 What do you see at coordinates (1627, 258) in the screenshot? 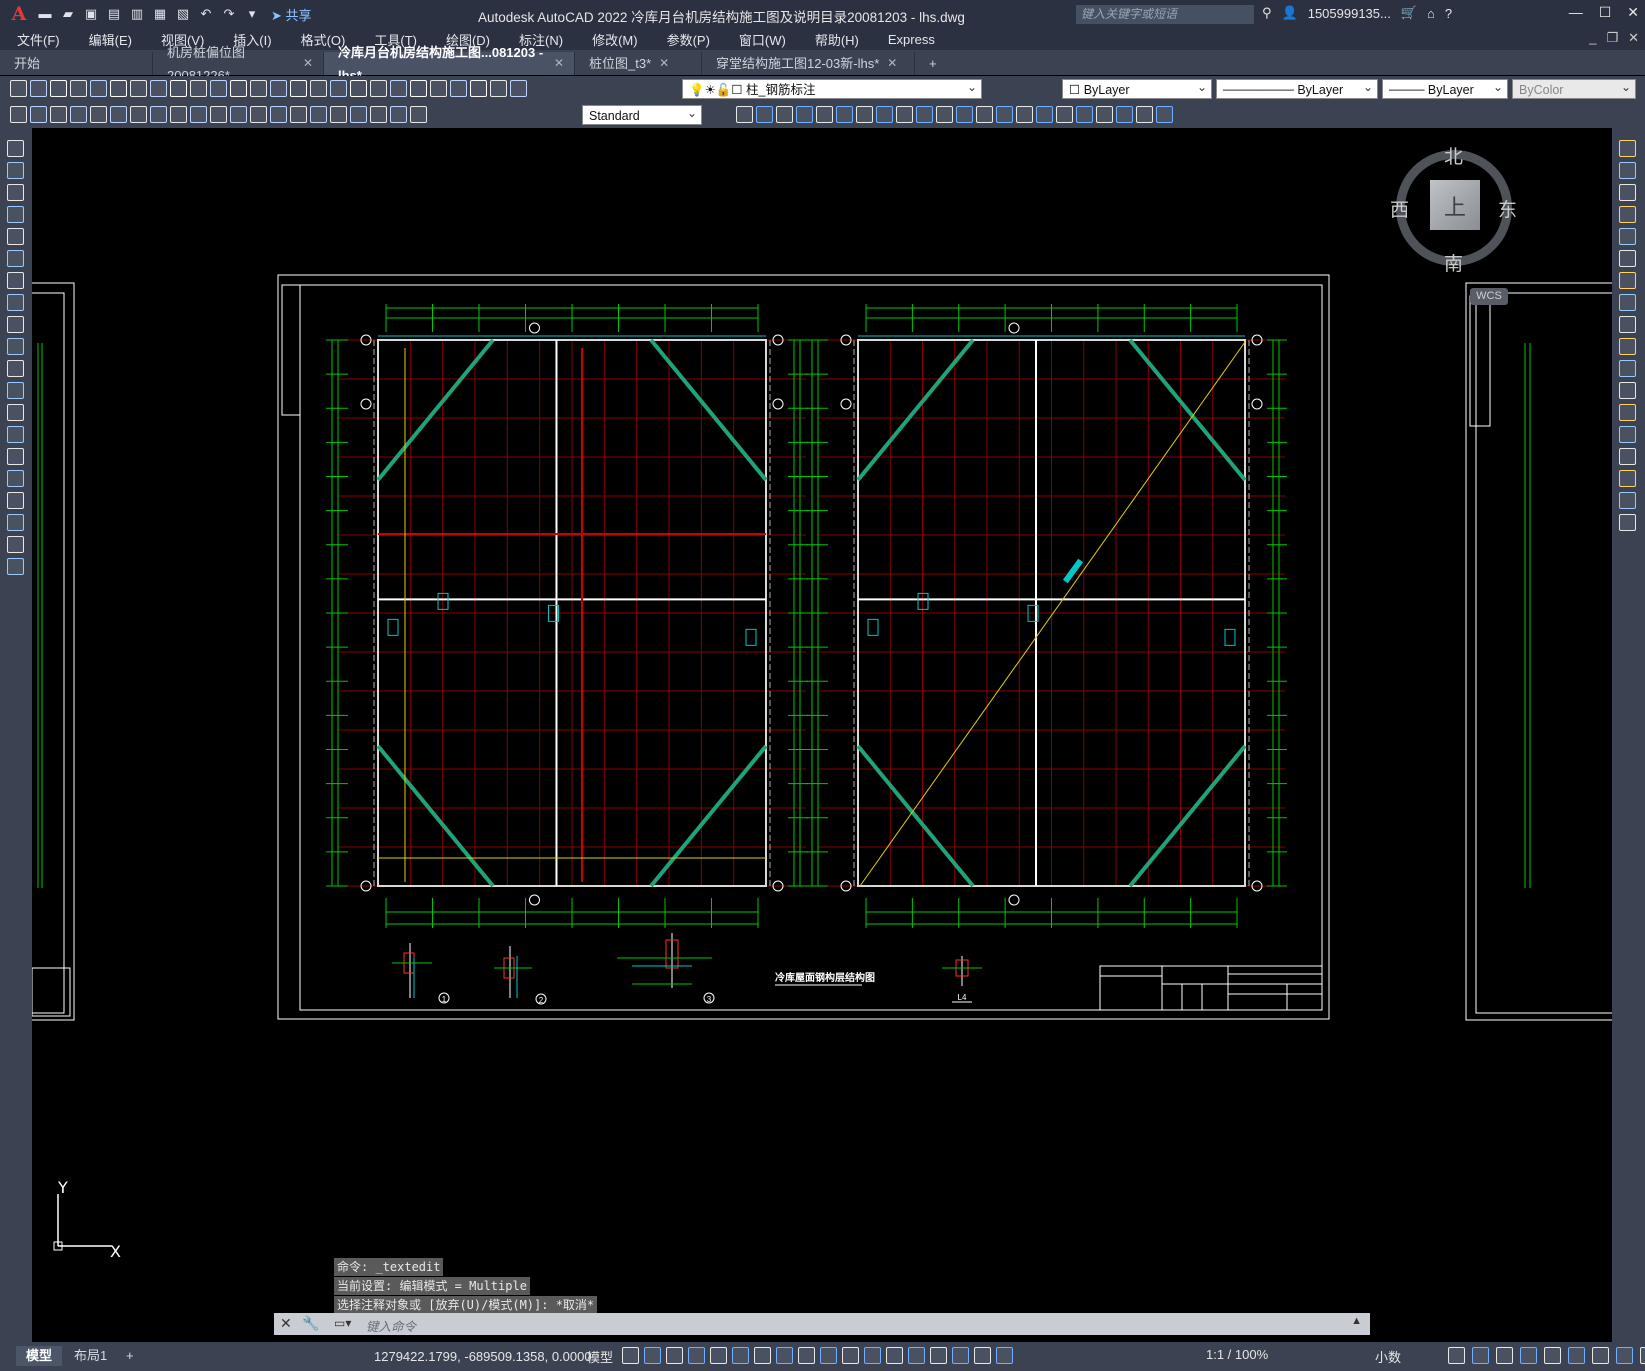
I see `move-icon` at bounding box center [1627, 258].